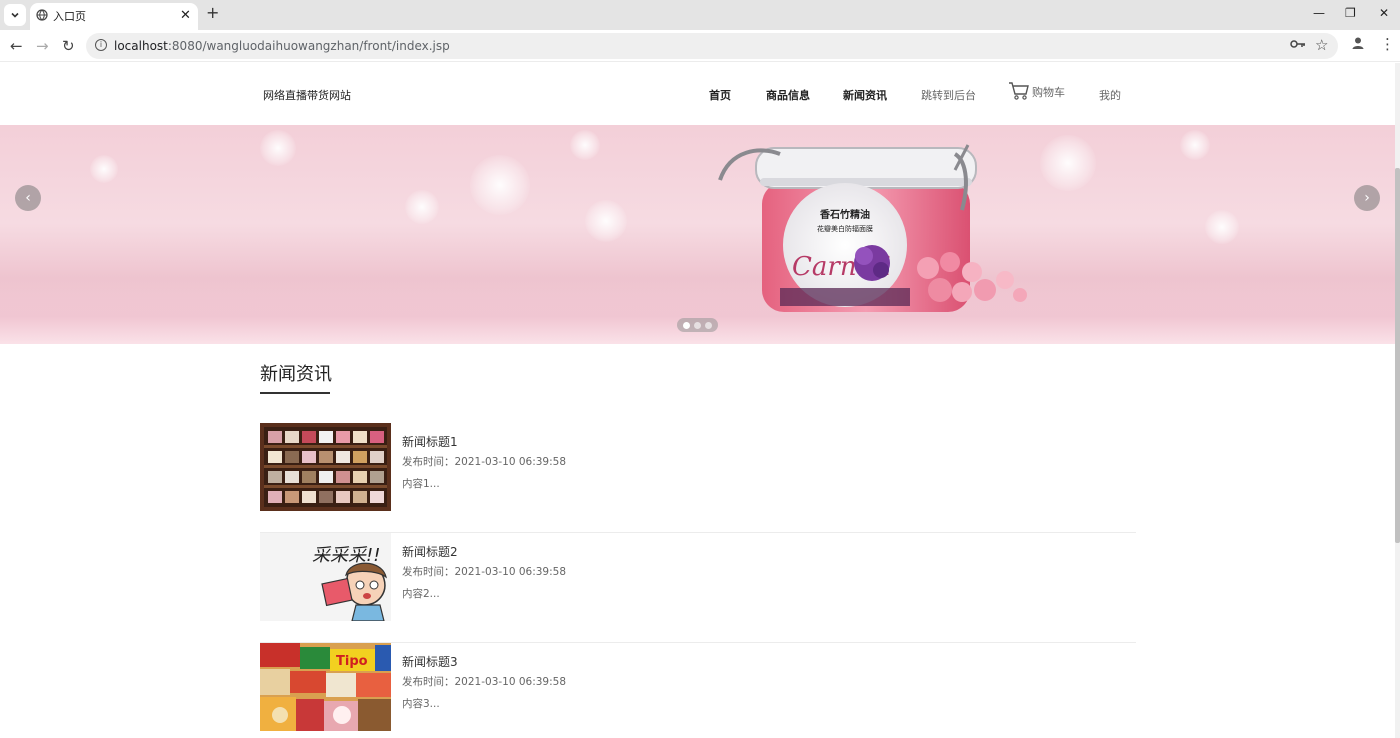  I want to click on more-menu-icon: ⋮, so click(1387, 44).